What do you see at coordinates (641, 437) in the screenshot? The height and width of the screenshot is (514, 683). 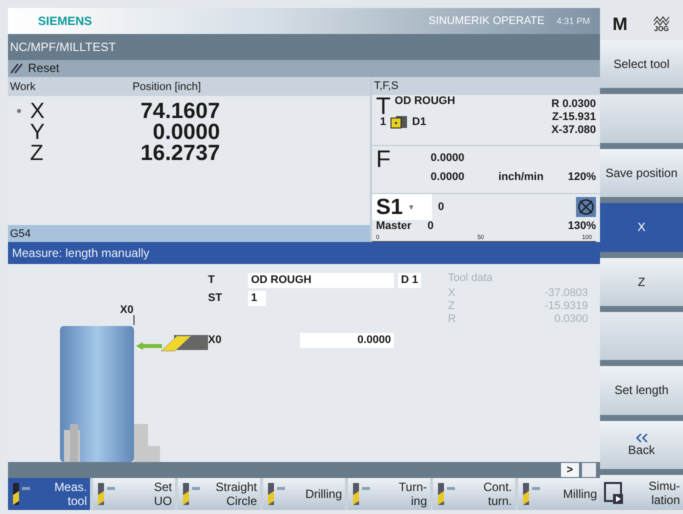 I see `back-chevron-icon` at bounding box center [641, 437].